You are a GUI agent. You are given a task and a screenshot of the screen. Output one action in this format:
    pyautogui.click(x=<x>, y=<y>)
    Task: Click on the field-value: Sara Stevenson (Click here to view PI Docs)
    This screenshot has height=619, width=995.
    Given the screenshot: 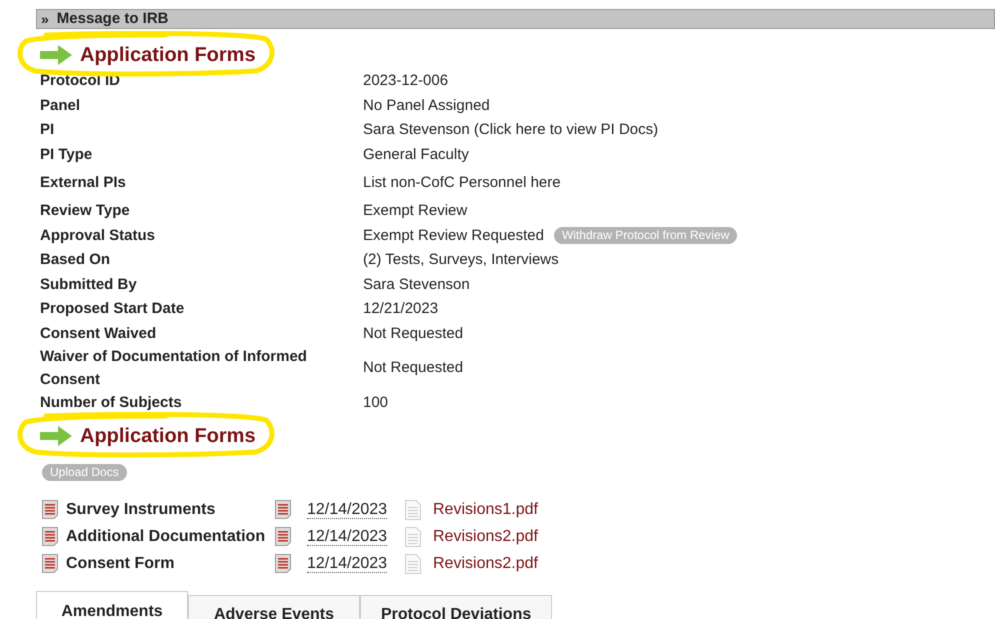 What is the action you would take?
    pyautogui.click(x=510, y=130)
    